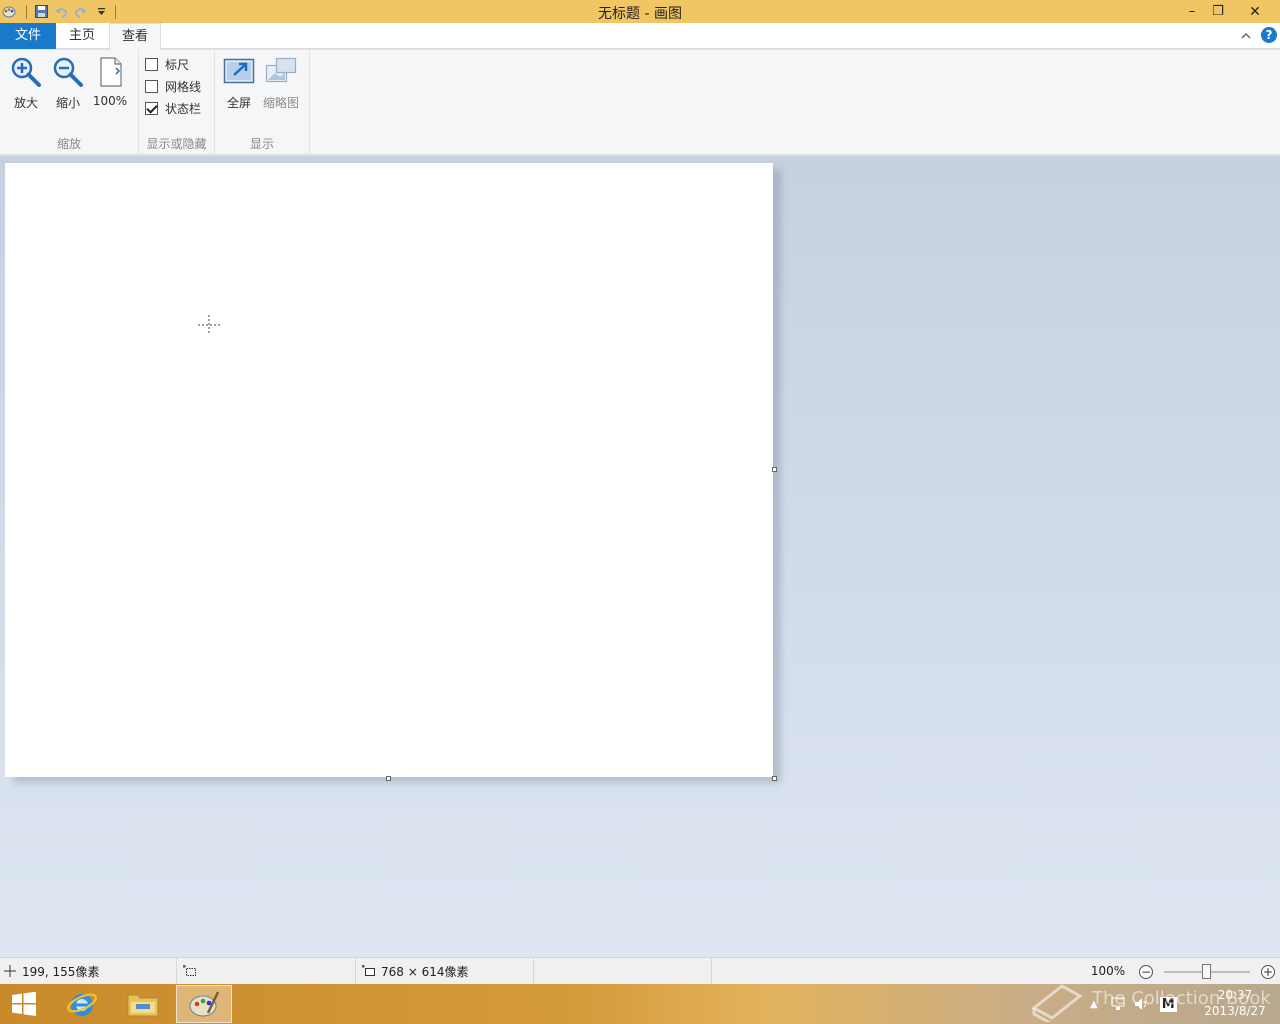 This screenshot has height=1024, width=1280. I want to click on fullscreen-icon, so click(239, 71).